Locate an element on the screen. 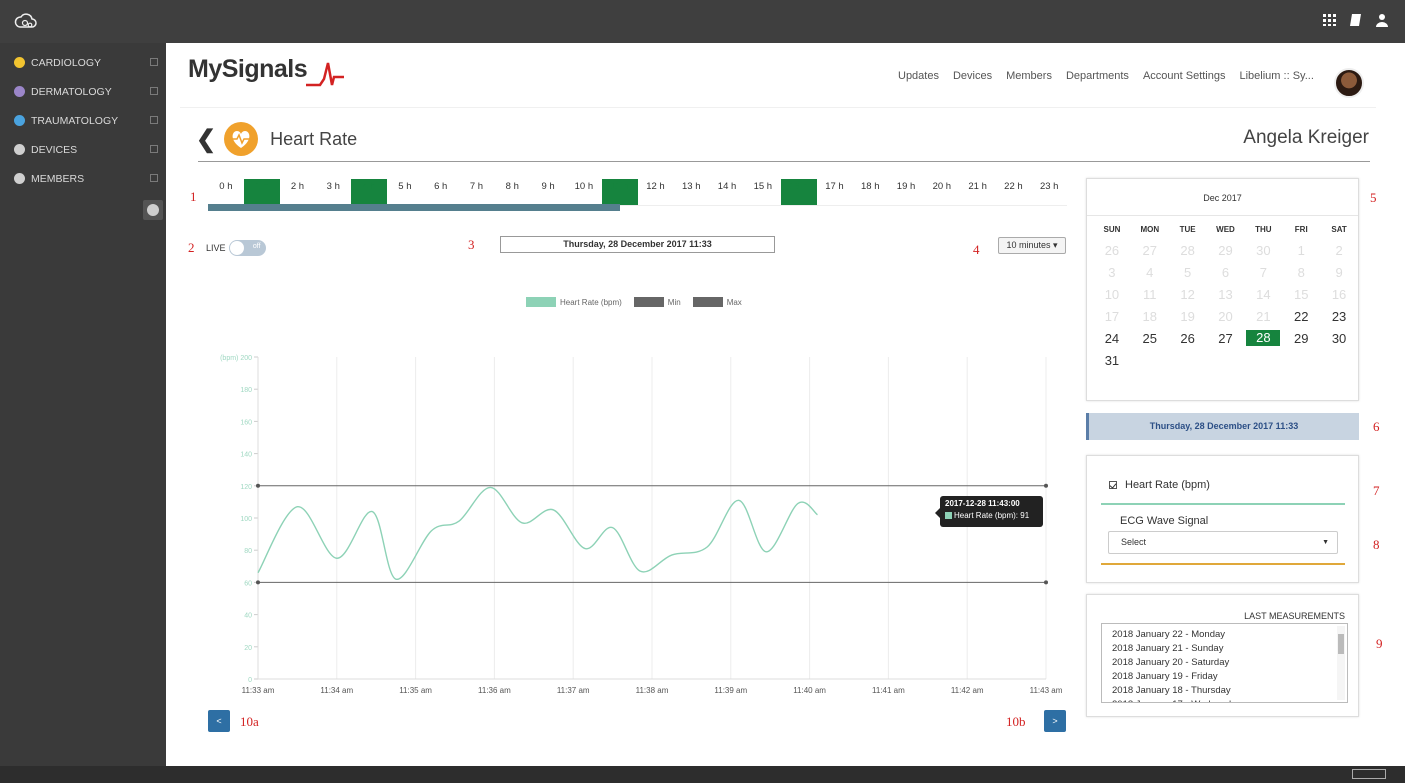  sidebar-item-dermatology: DERMATOLOGY is located at coordinates (83, 91).